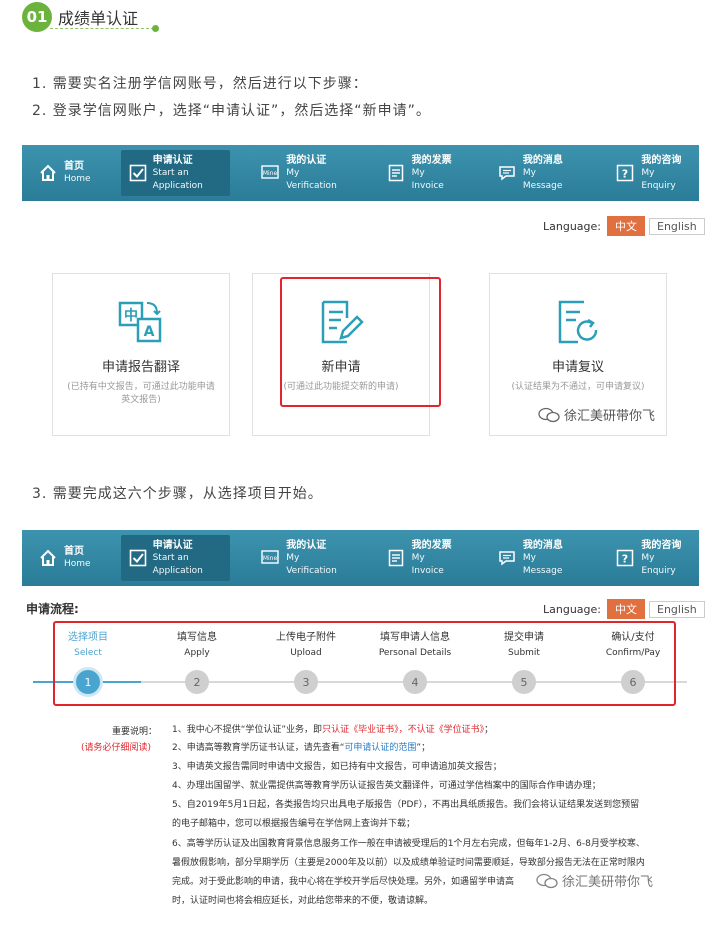 This screenshot has height=926, width=713. What do you see at coordinates (577, 367) in the screenshot?
I see `card-title: 申请复议` at bounding box center [577, 367].